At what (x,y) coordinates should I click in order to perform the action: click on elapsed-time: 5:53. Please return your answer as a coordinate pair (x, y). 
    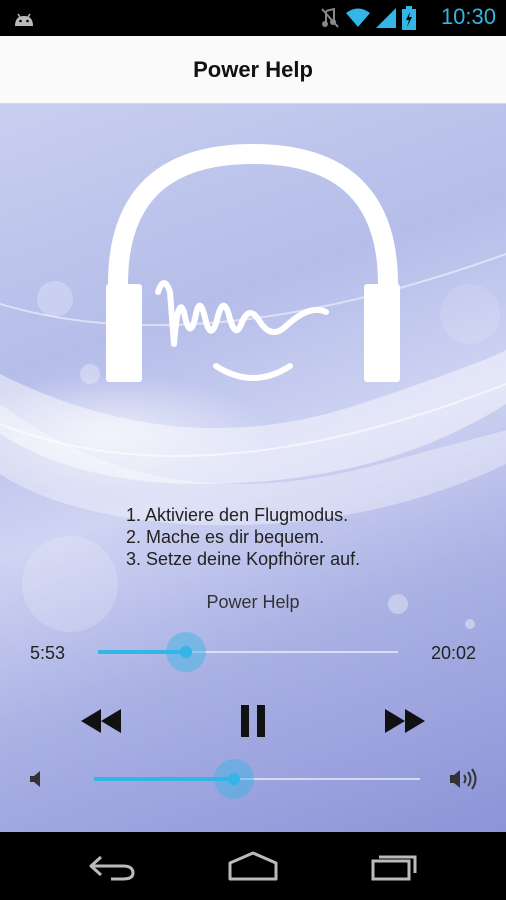
    Looking at the image, I should click on (48, 653).